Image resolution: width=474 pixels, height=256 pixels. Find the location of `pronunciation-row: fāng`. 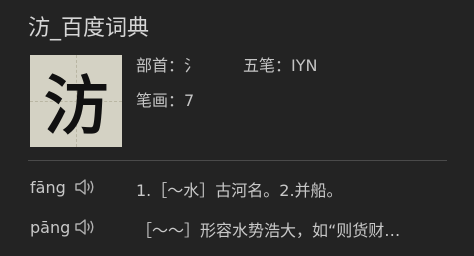

pronunciation-row: fāng is located at coordinates (63, 187).